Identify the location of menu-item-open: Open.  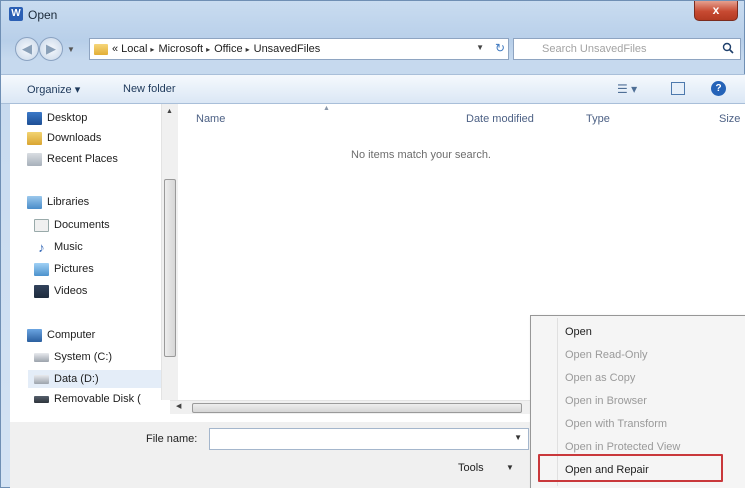
(578, 332).